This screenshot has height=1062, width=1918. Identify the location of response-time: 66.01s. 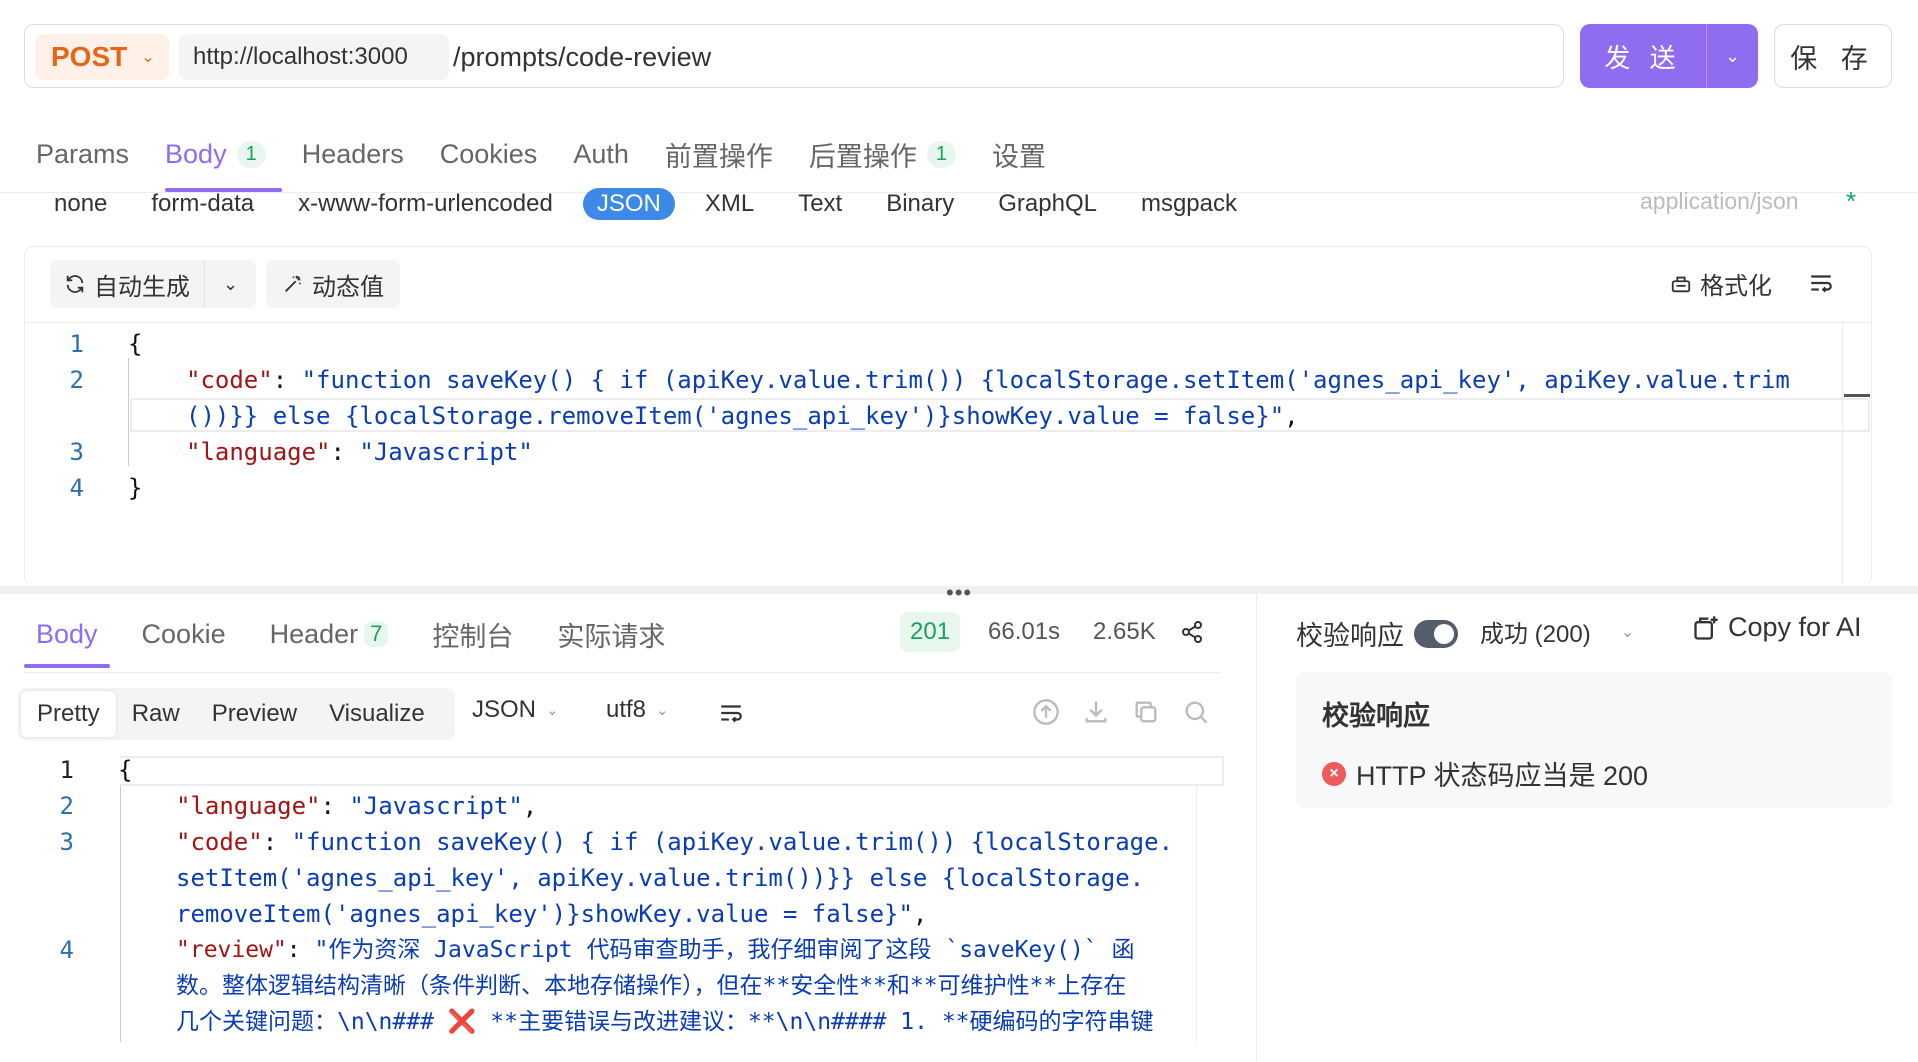
(1024, 631).